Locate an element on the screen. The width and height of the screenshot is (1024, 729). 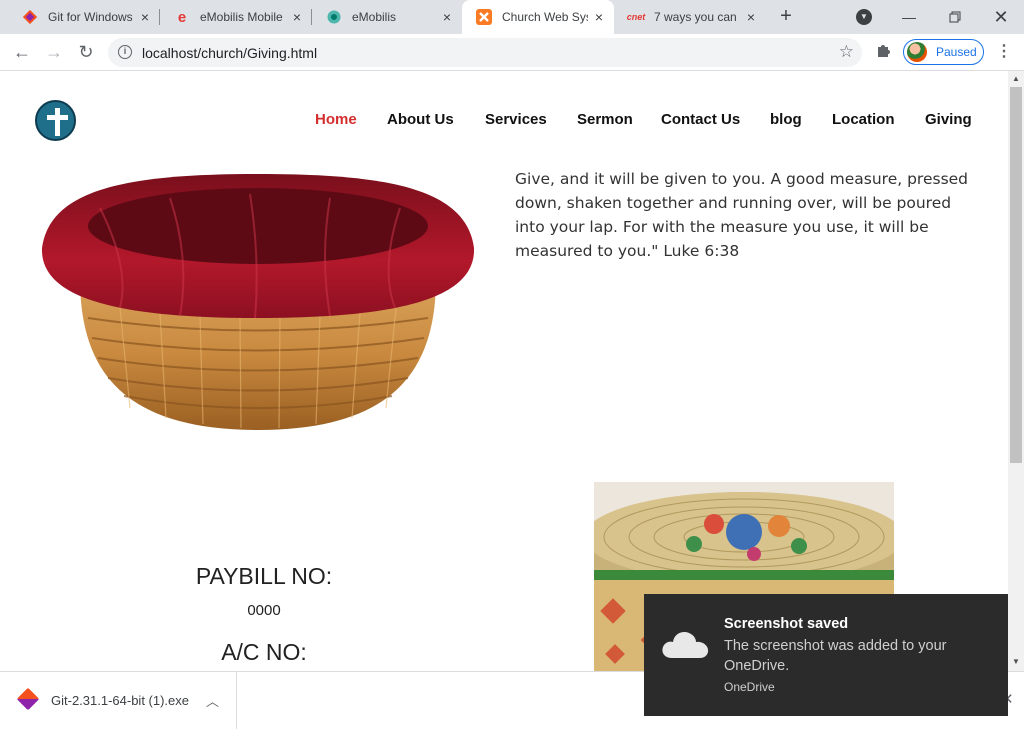
emobilis-e-icon: e is located at coordinates (182, 17).